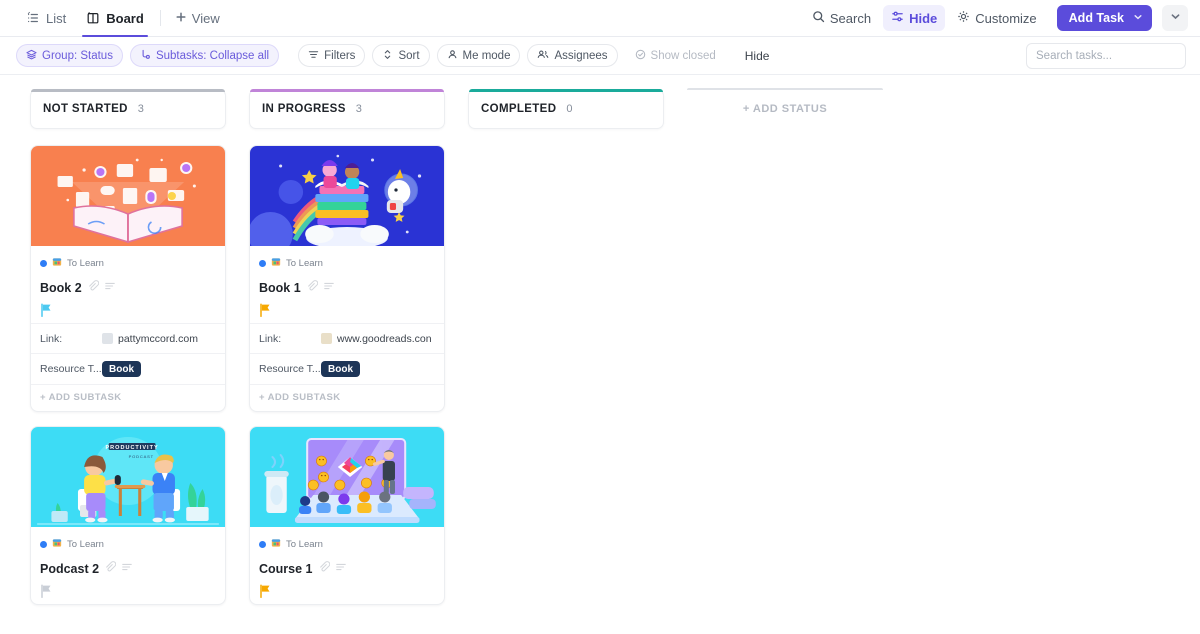 Image resolution: width=1200 pixels, height=634 pixels. Describe the element at coordinates (347, 109) in the screenshot. I see `column-header: IN PROGRESS 3` at that location.